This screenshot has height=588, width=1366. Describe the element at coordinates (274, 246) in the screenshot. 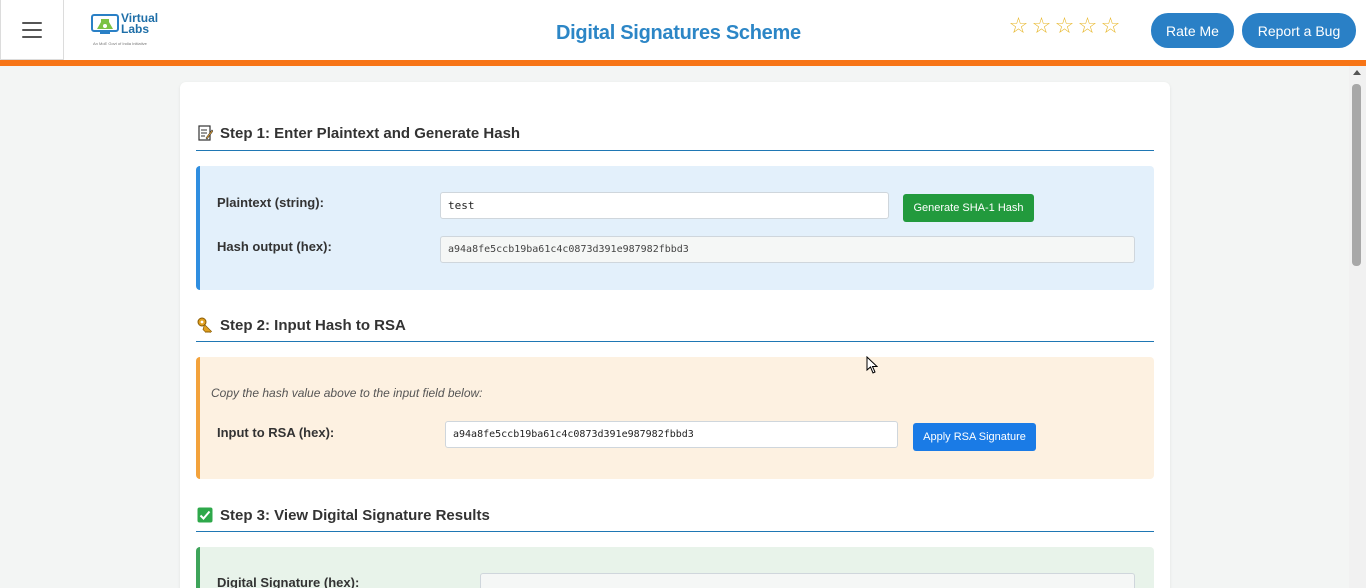

I see `hash-output-label: Hash output (hex):` at that location.